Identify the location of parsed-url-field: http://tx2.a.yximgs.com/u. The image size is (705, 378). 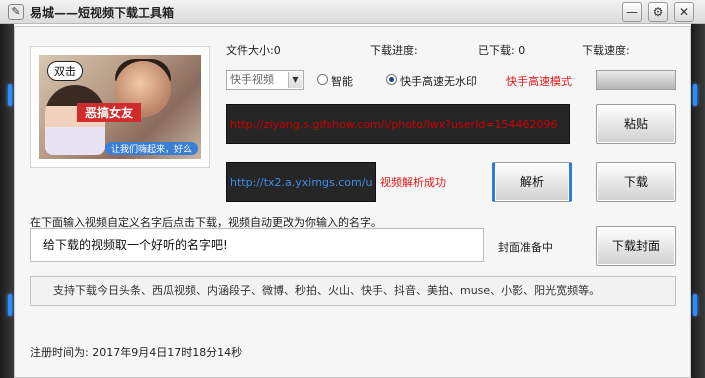
(301, 182).